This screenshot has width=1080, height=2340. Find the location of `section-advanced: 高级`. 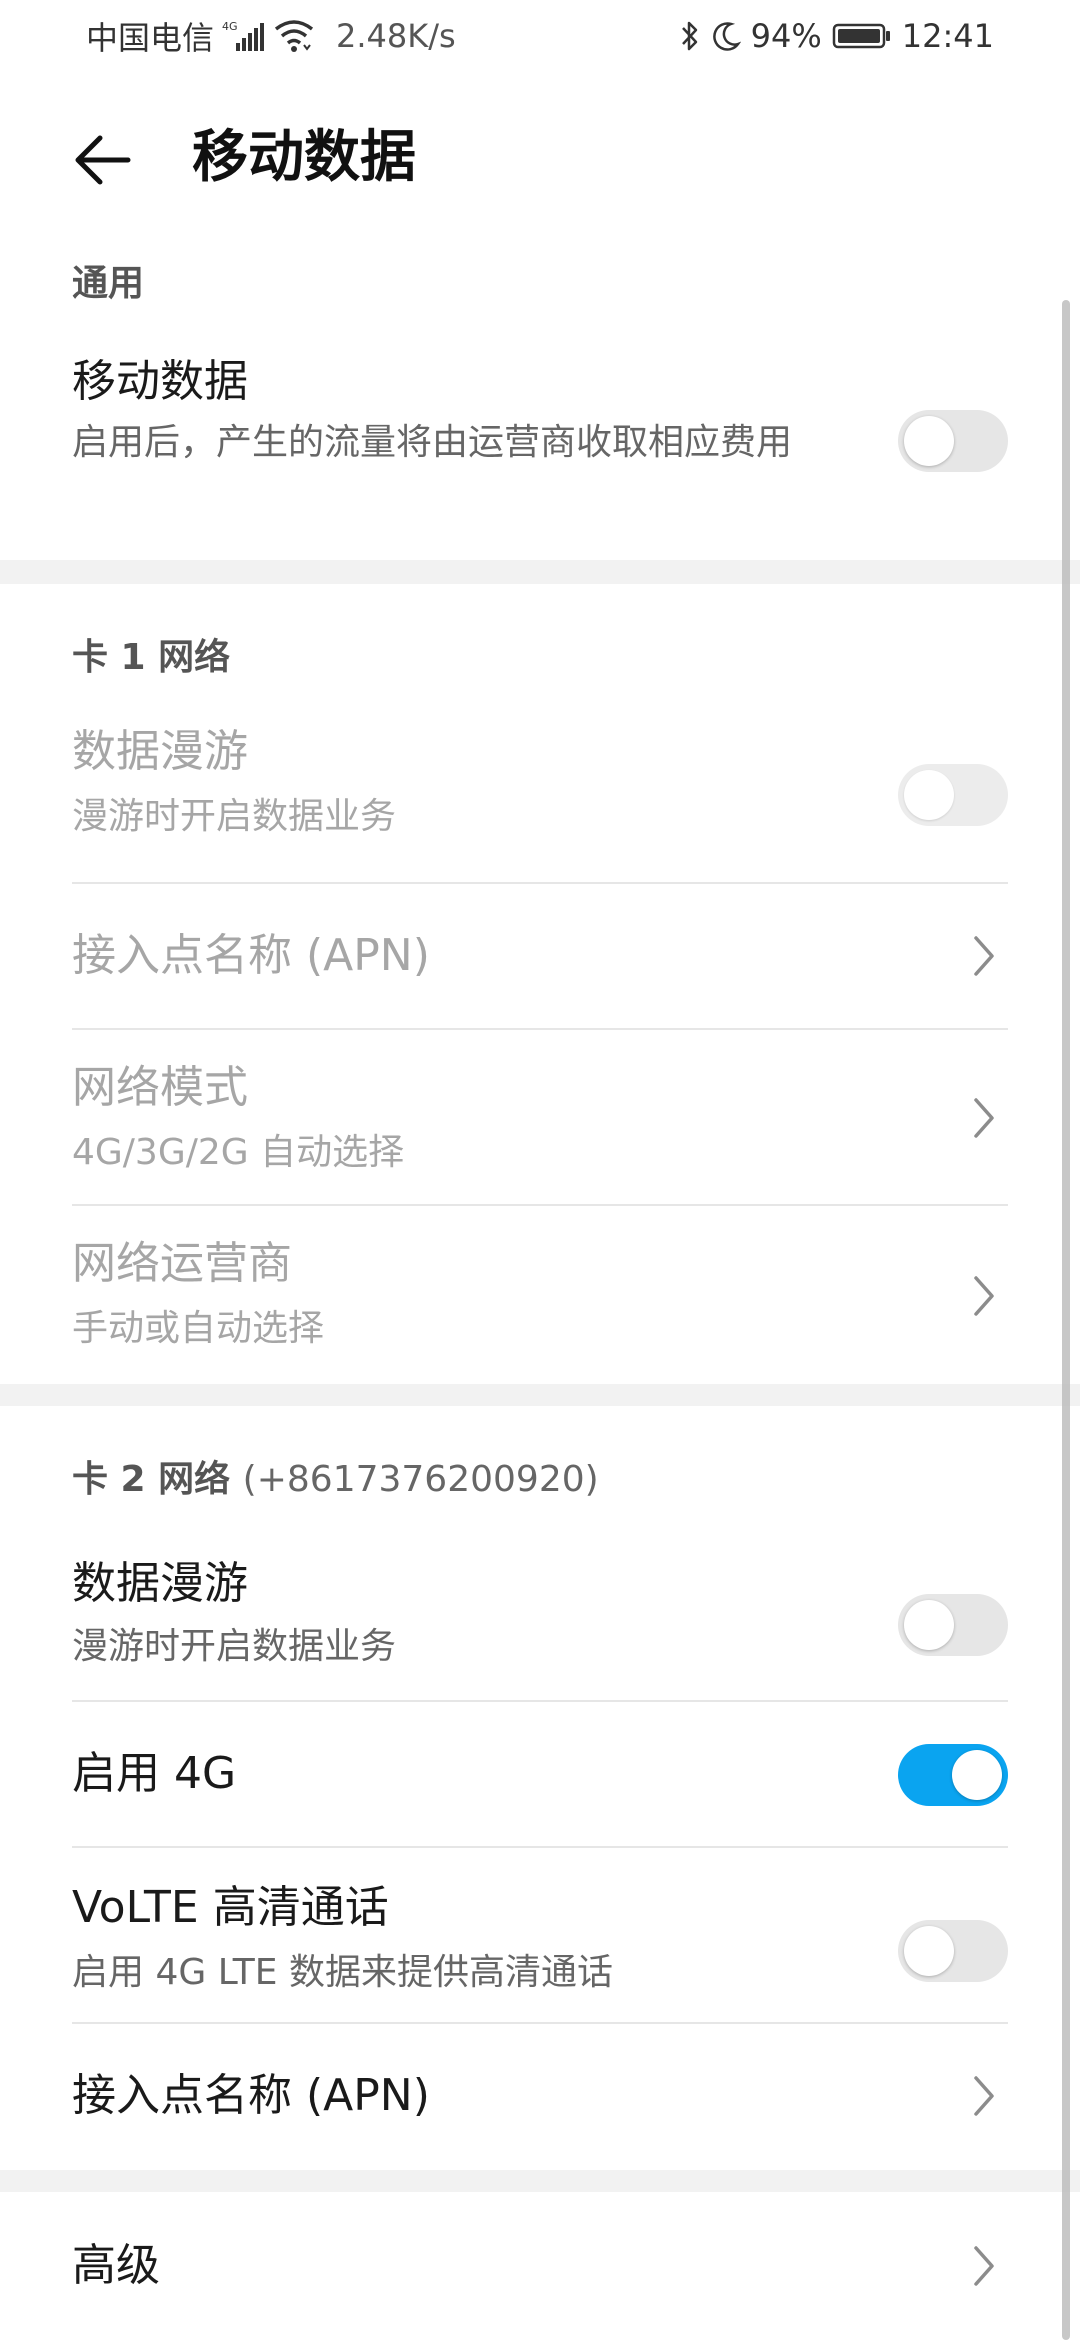

section-advanced: 高级 is located at coordinates (540, 2266).